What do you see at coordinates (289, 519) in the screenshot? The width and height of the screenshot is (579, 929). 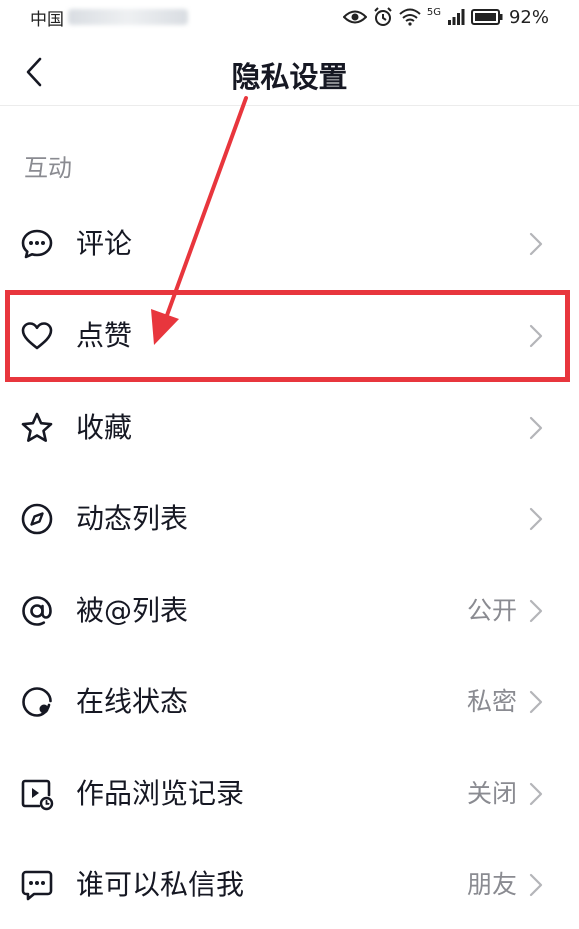 I see `setting-row-activity-list: 动态列表` at bounding box center [289, 519].